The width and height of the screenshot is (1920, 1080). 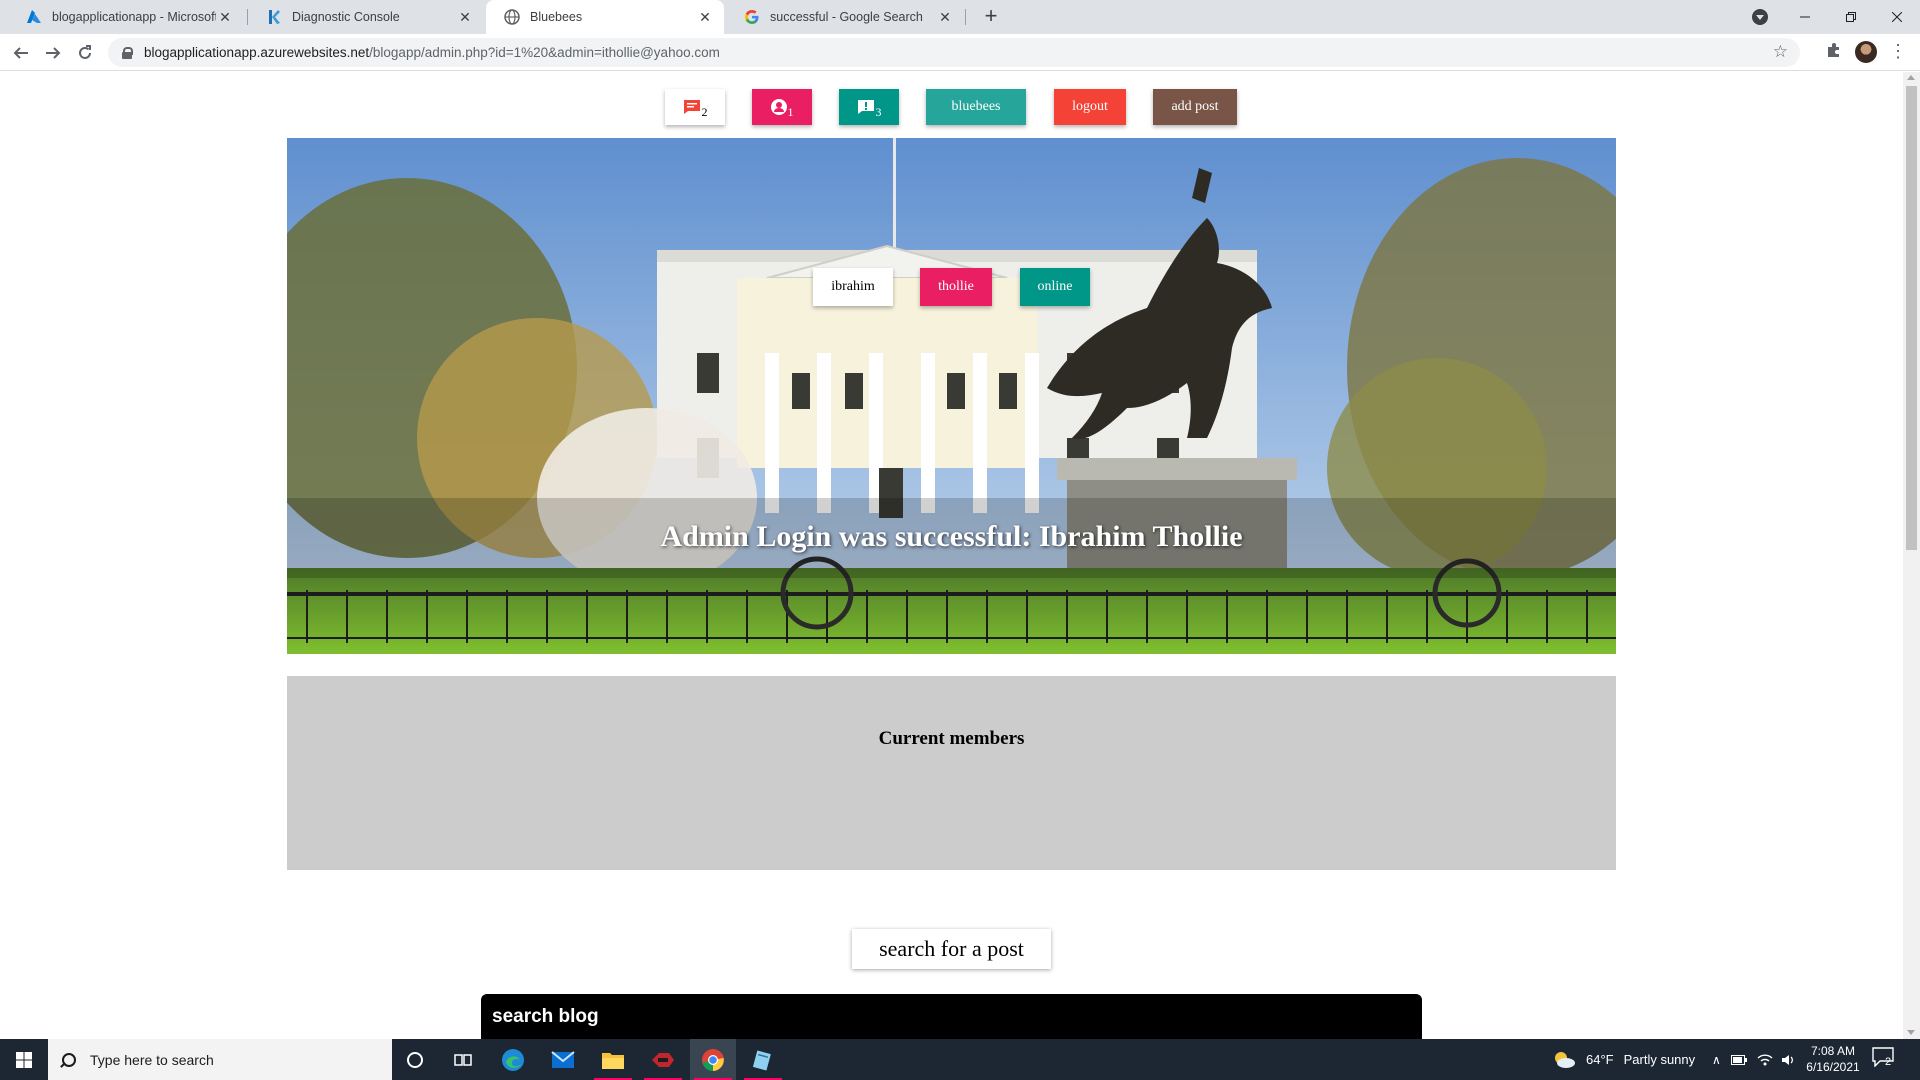 What do you see at coordinates (1911, 1032) in the screenshot?
I see `scroll-down-icon` at bounding box center [1911, 1032].